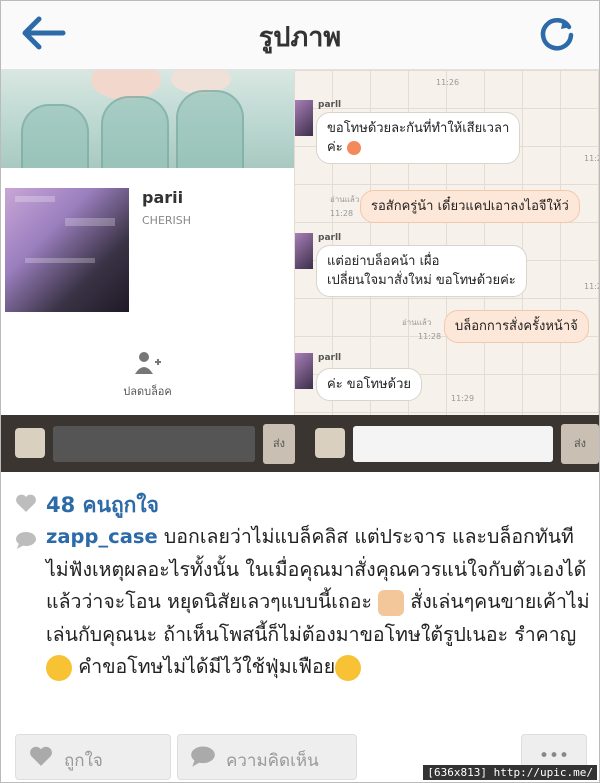 The image size is (600, 783). I want to click on message-text: ค่ะ, so click(335, 147).